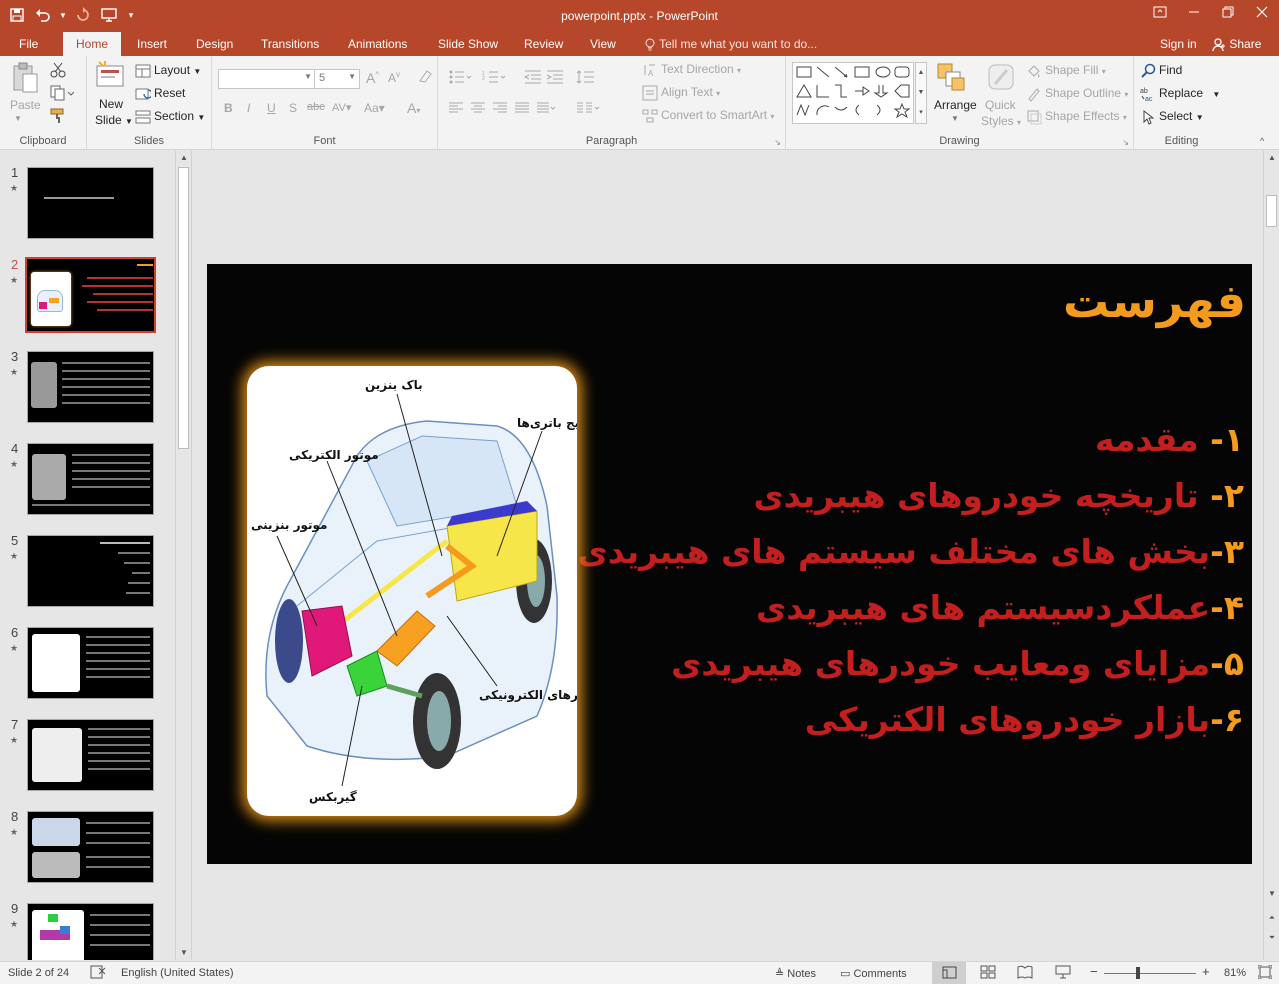  What do you see at coordinates (691, 70) in the screenshot?
I see `text-direction-button: A Text Direction ▾` at bounding box center [691, 70].